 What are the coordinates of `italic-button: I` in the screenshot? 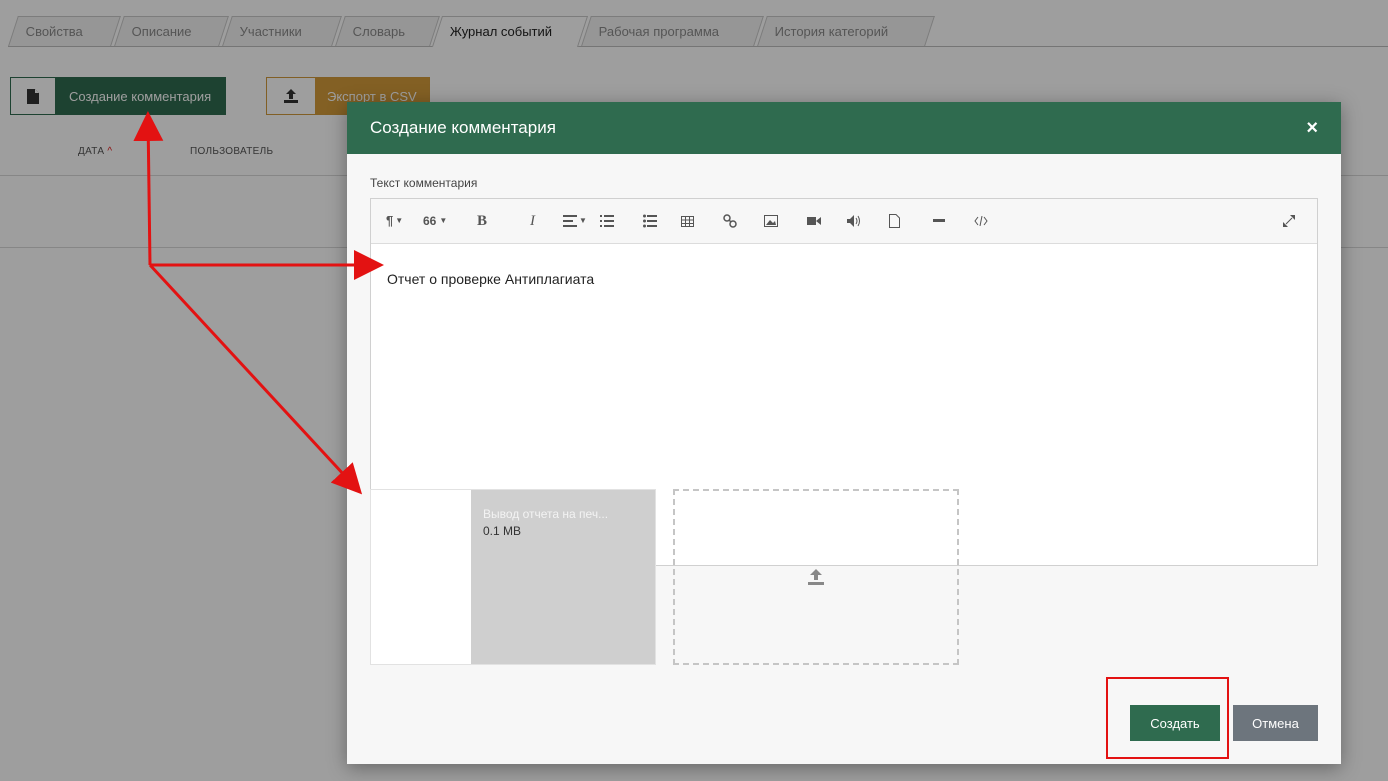 It's located at (532, 221).